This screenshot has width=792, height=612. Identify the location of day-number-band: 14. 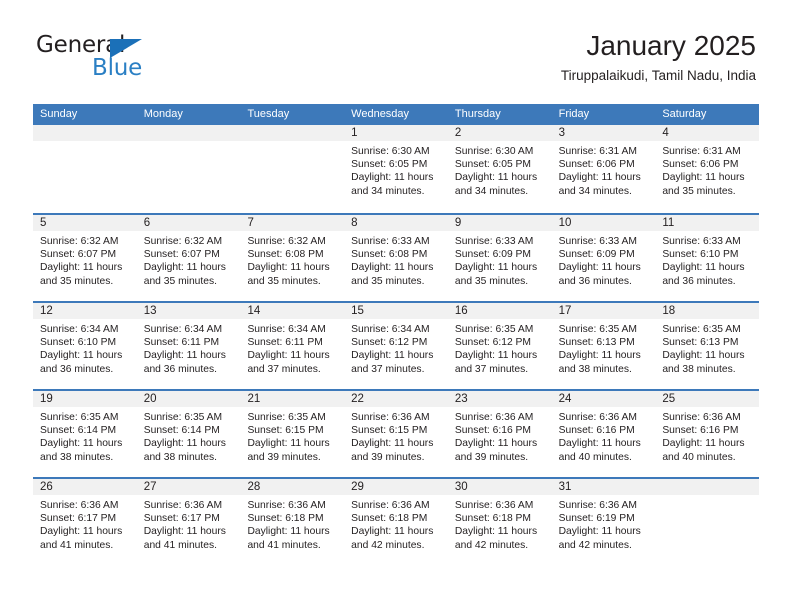
(292, 311).